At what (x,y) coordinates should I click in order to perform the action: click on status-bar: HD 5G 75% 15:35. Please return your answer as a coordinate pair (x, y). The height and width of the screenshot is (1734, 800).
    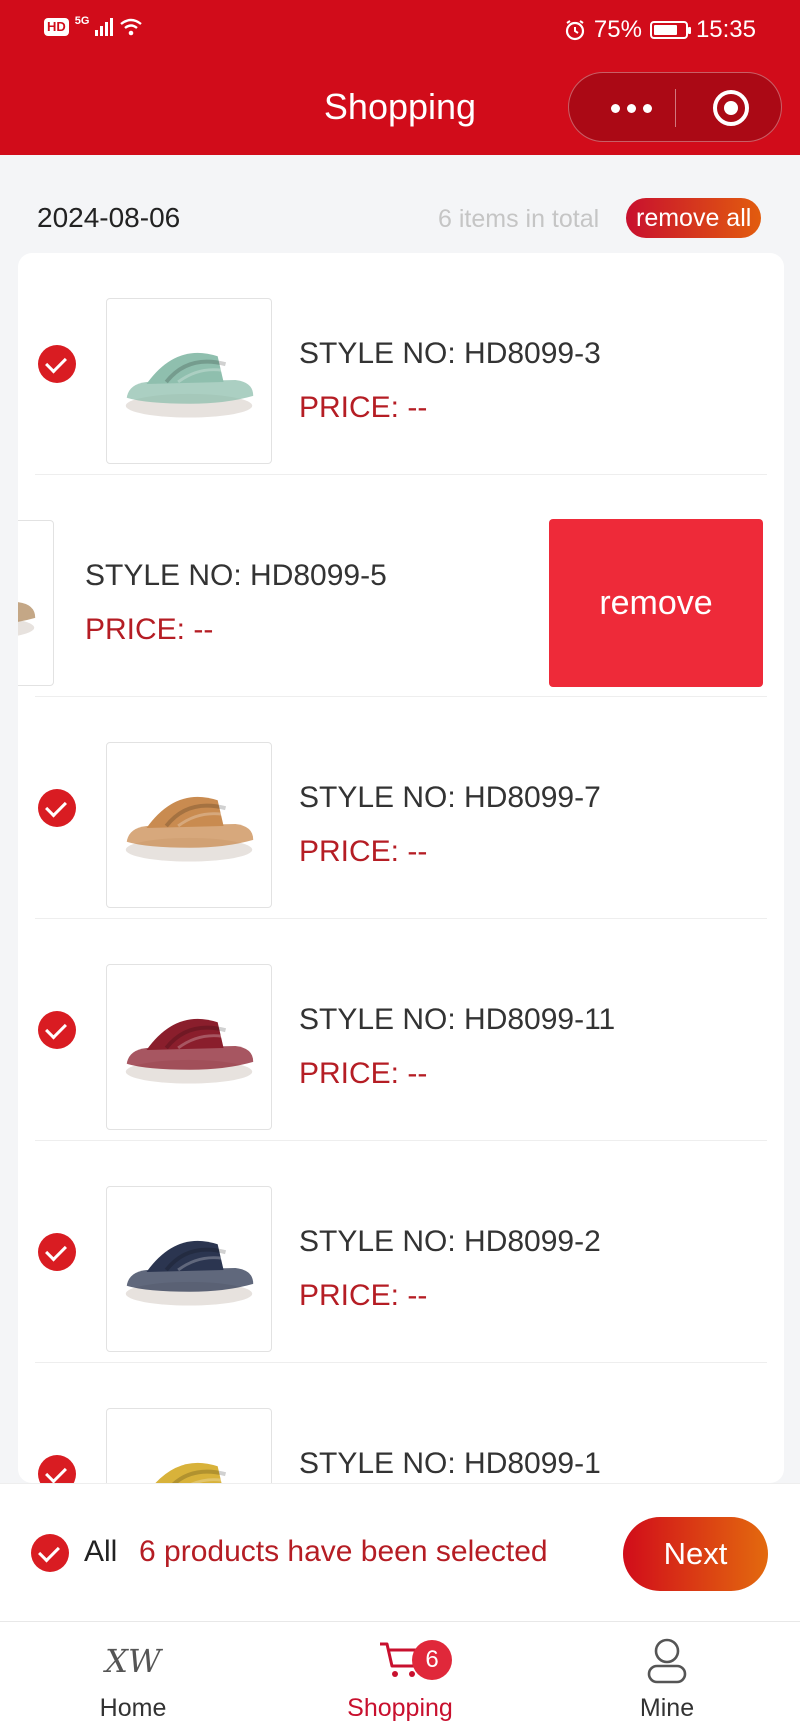
    Looking at the image, I should click on (400, 32).